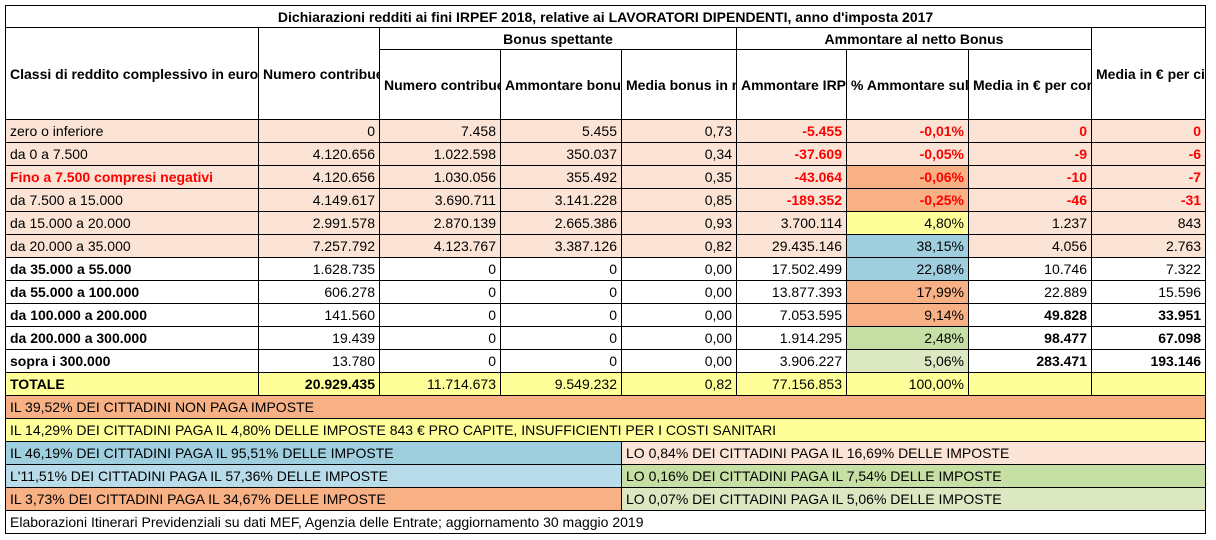  Describe the element at coordinates (561, 384) in the screenshot. I see `cell-bonus-ammontare: 9.549.232` at that location.